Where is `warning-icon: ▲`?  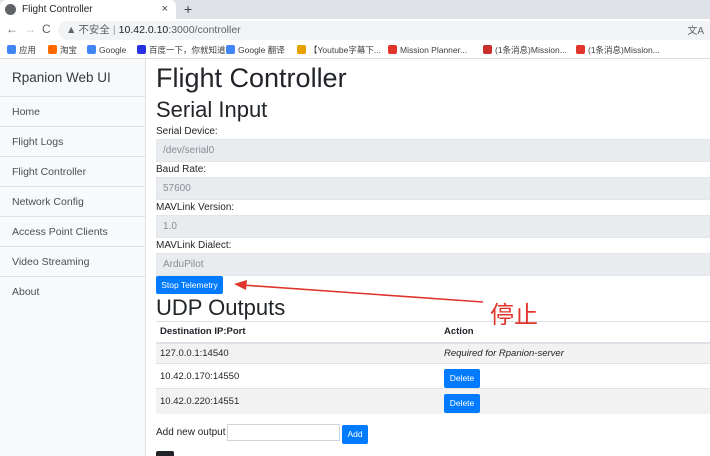 warning-icon: ▲ is located at coordinates (71, 30).